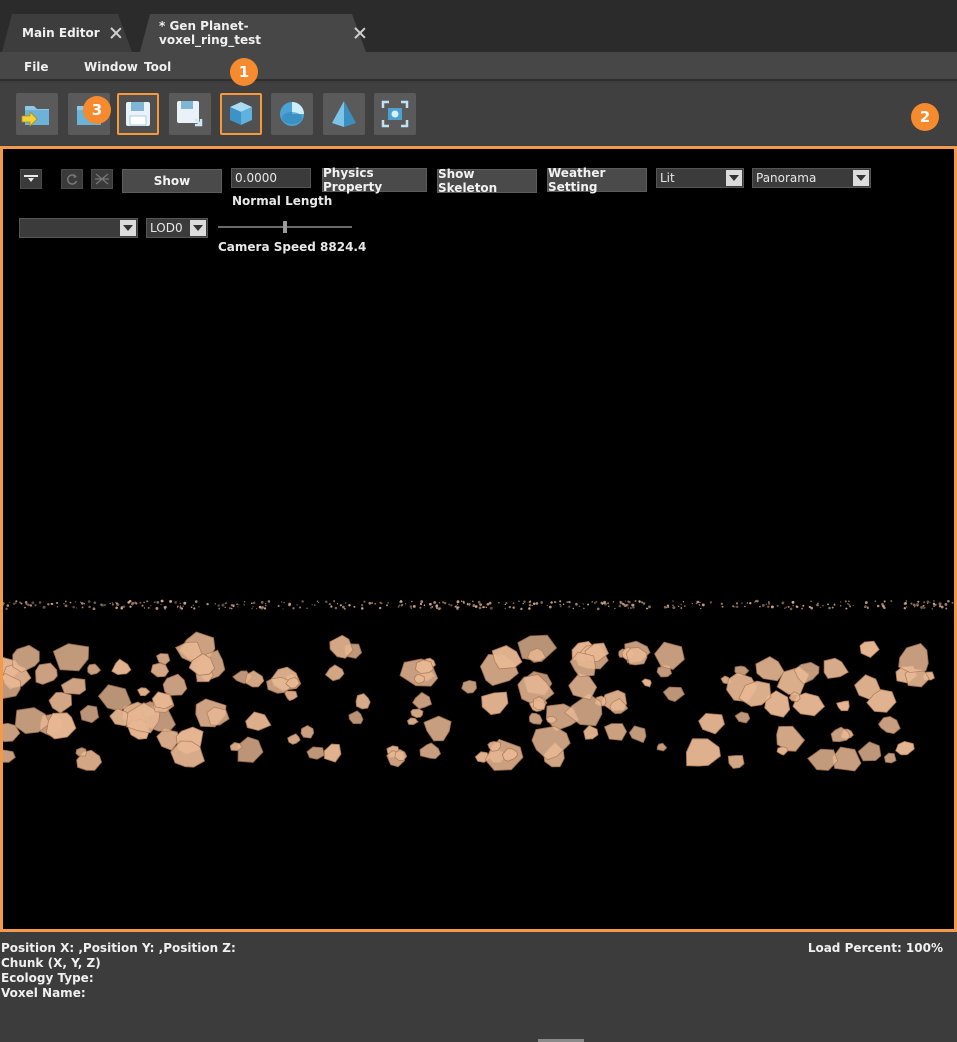 Image resolution: width=957 pixels, height=1042 pixels. I want to click on capture-button, so click(395, 114).